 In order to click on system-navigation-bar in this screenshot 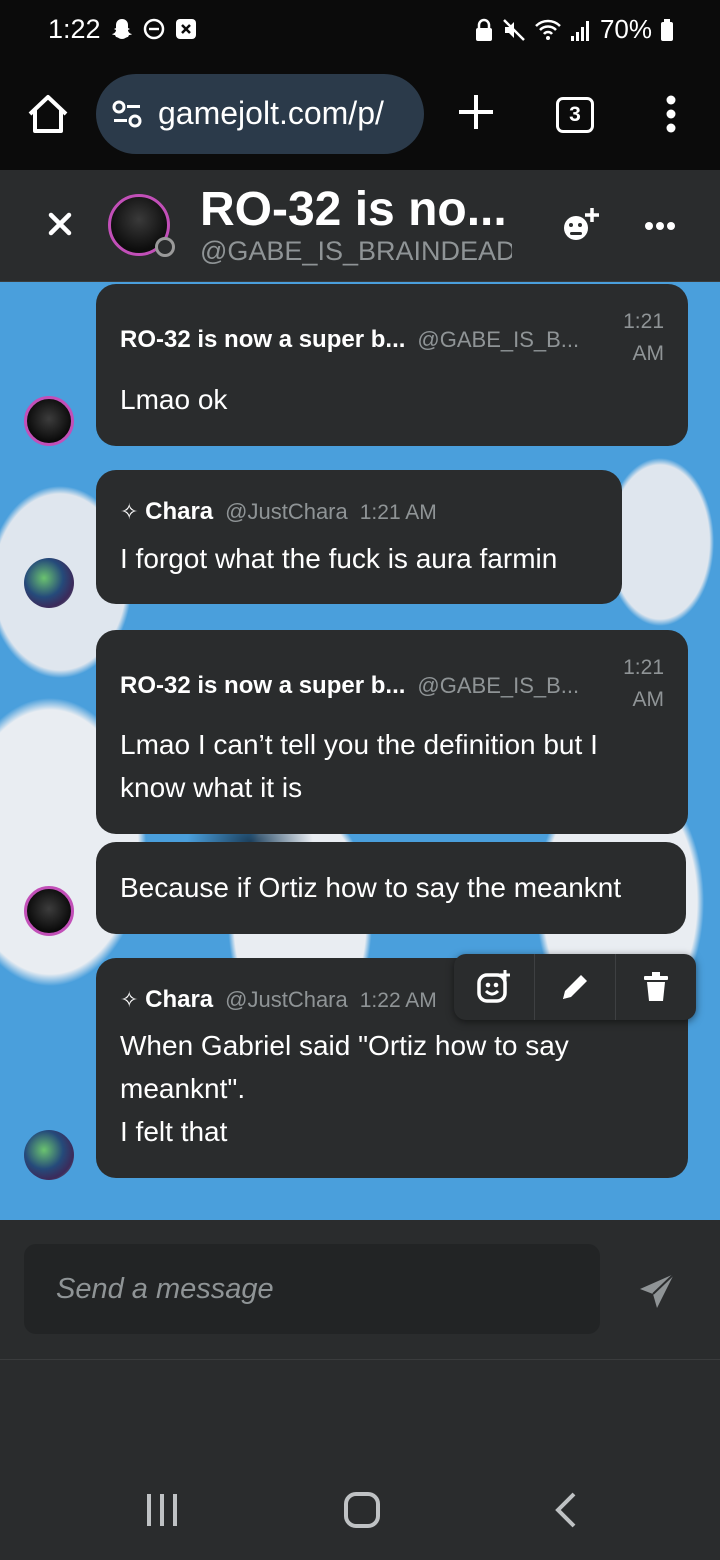, I will do `click(360, 1500)`.